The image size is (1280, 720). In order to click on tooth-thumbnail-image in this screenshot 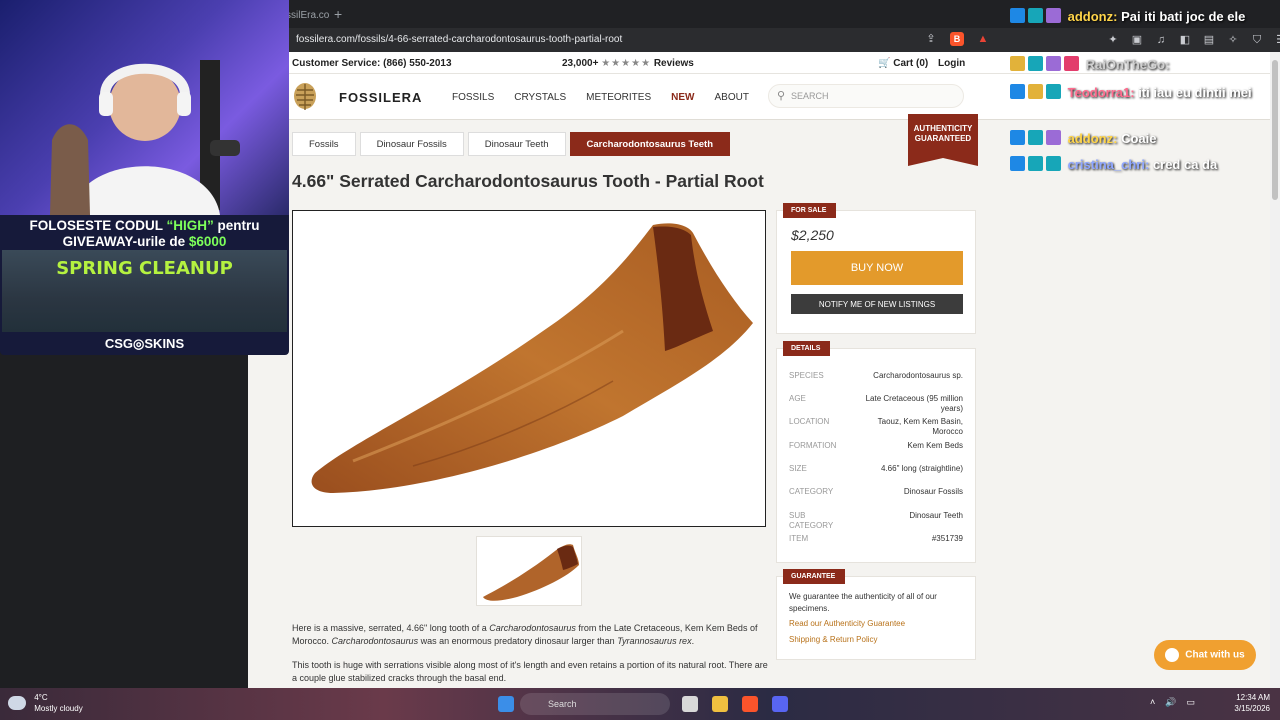, I will do `click(531, 572)`.